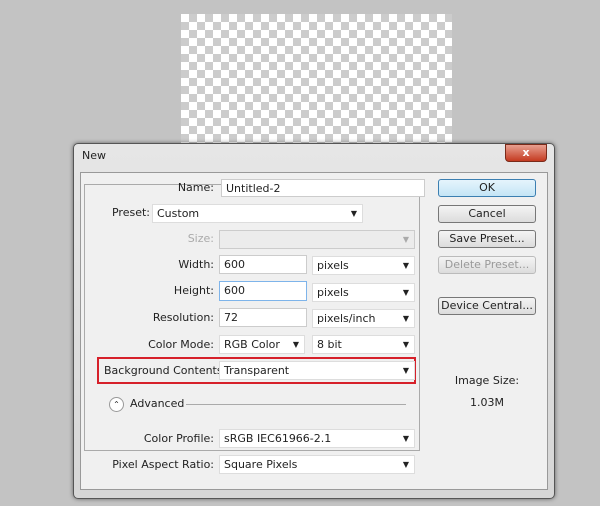 This screenshot has width=600, height=506. I want to click on name-input: Untitled-2, so click(323, 188).